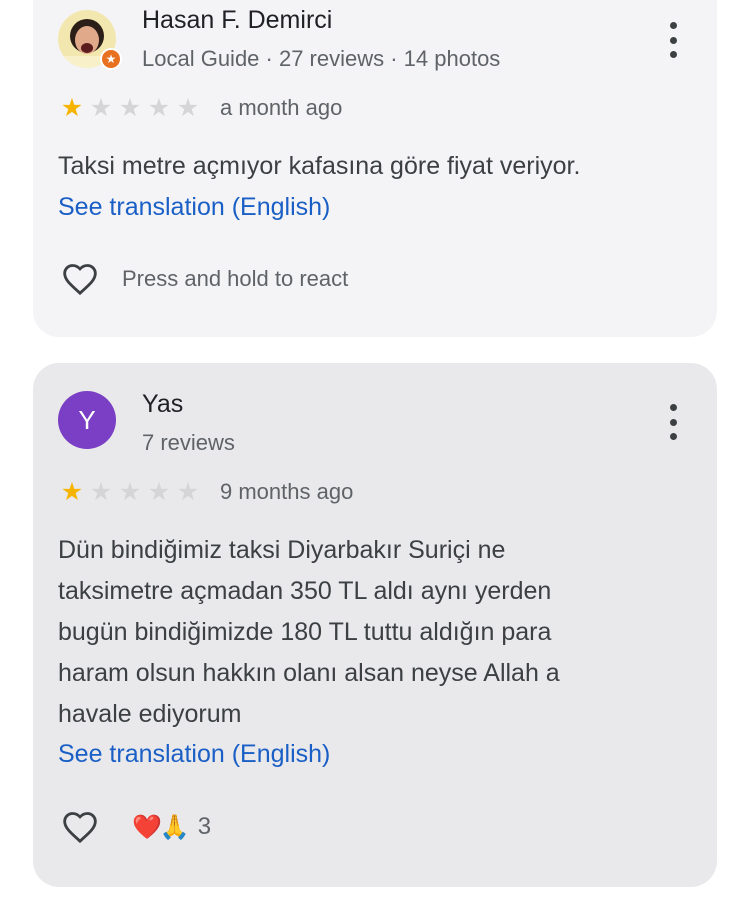  Describe the element at coordinates (188, 442) in the screenshot. I see `author-meta: 7 reviews` at that location.